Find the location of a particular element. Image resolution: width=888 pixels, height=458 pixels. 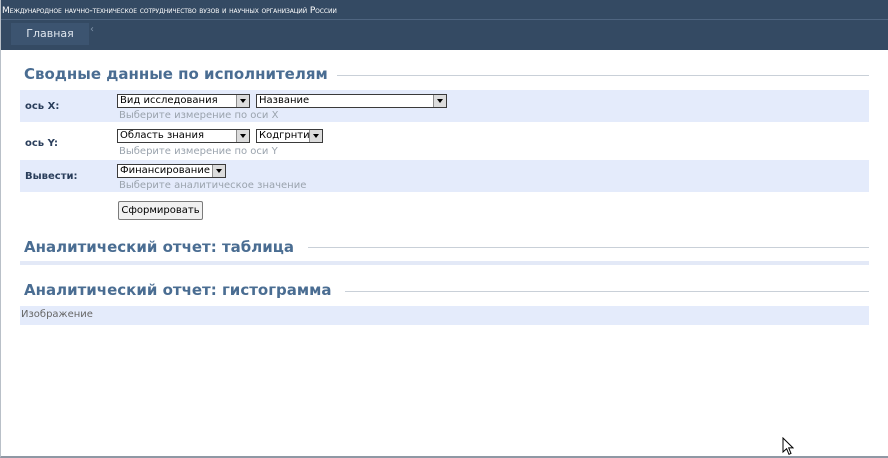

output-value-select: Финансирование is located at coordinates (171, 171).